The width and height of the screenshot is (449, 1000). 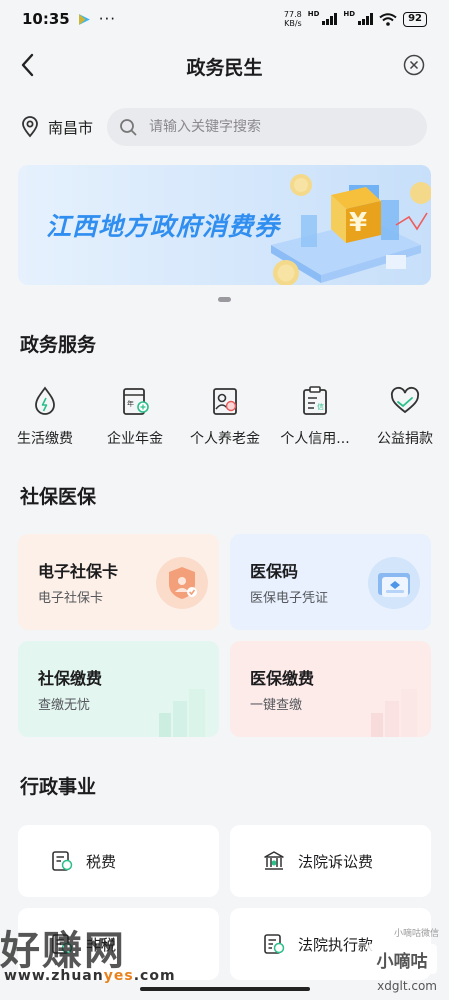 I want to click on tile-label: 法院诉讼费, so click(x=336, y=861).